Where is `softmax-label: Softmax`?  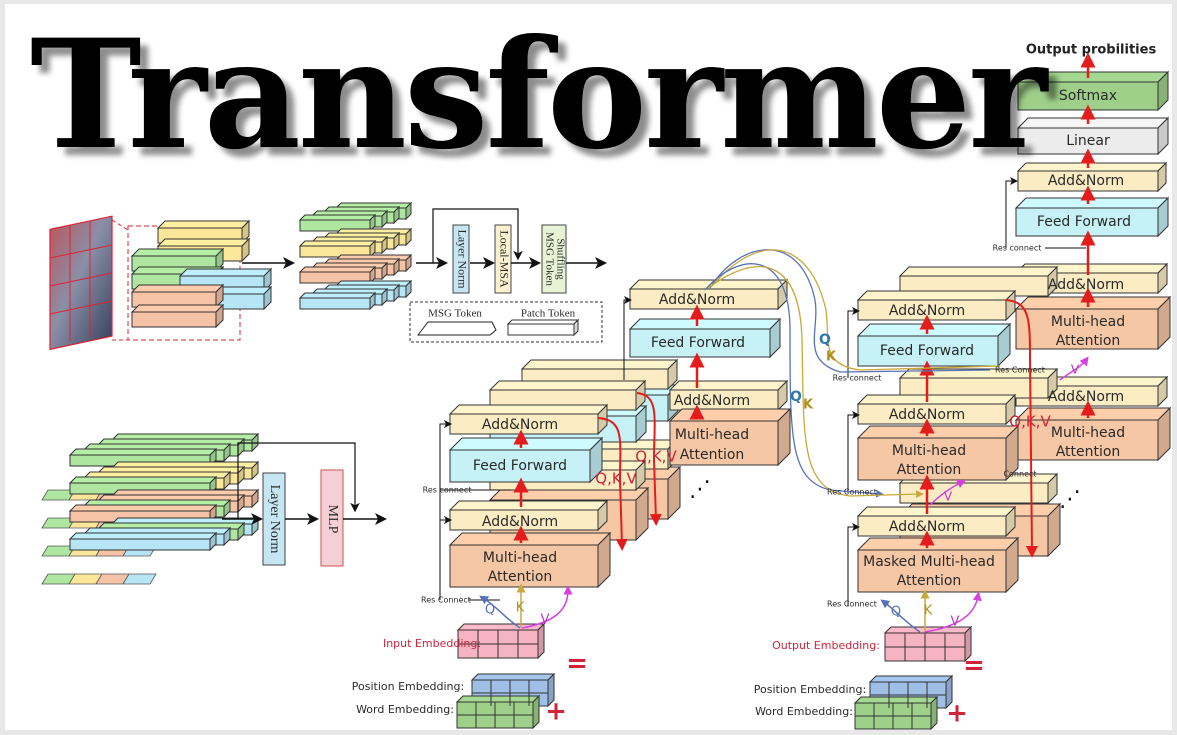
softmax-label: Softmax is located at coordinates (1088, 96).